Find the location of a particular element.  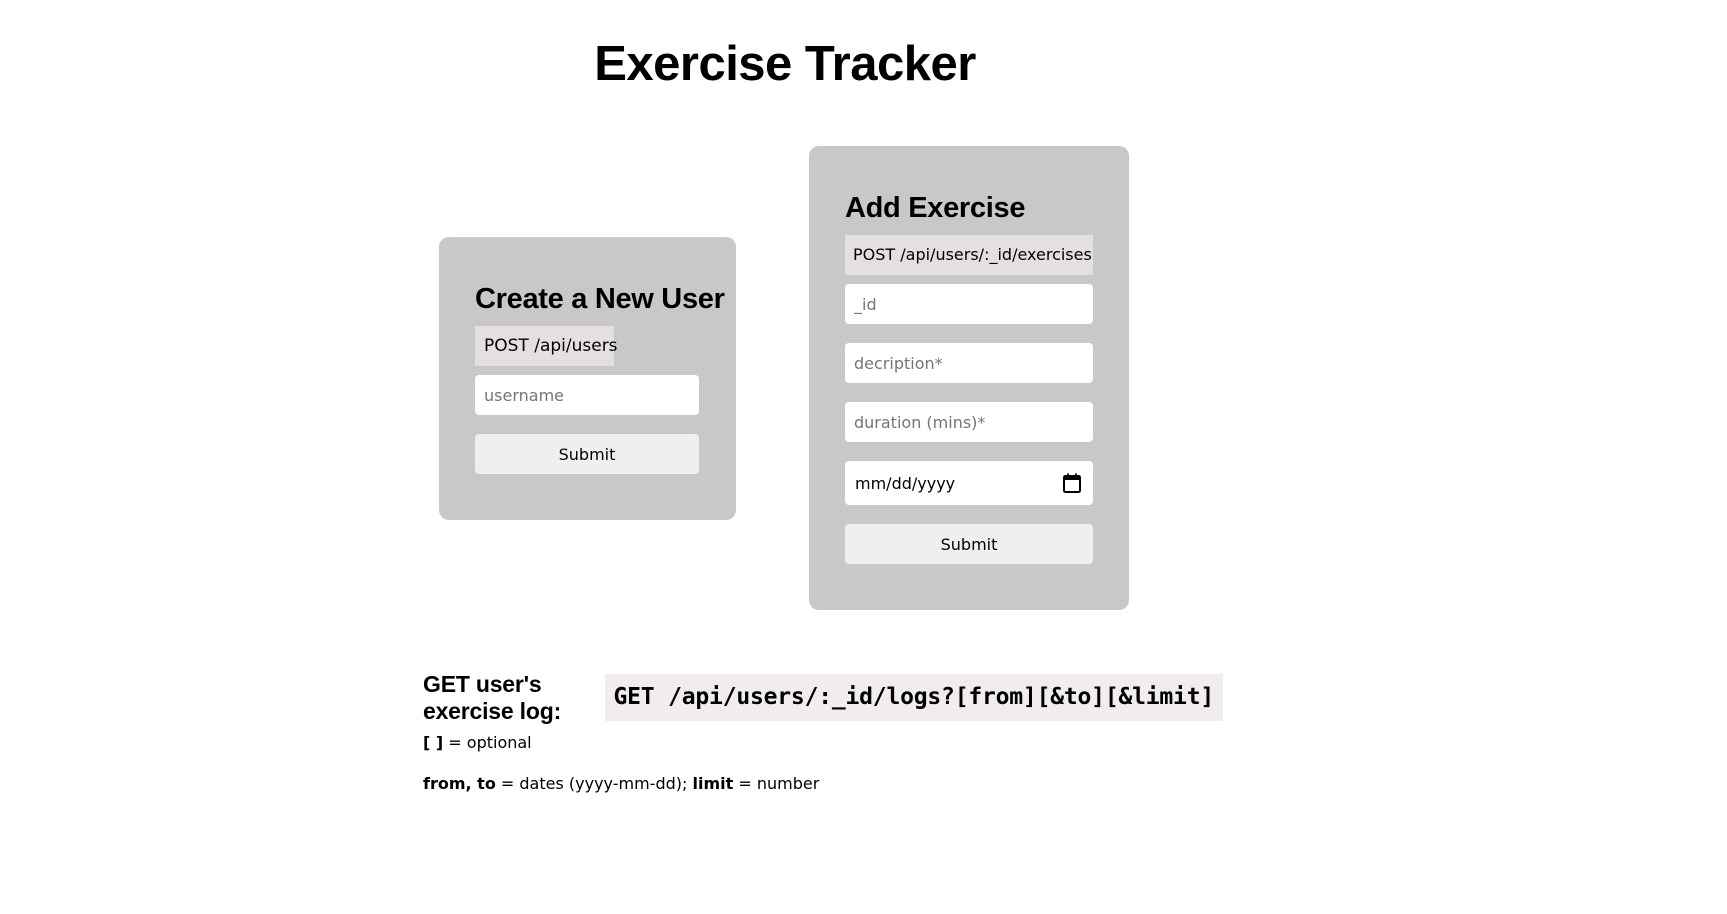

params-dates-text: = dates (yyyy-mm-dd); is located at coordinates (594, 783).